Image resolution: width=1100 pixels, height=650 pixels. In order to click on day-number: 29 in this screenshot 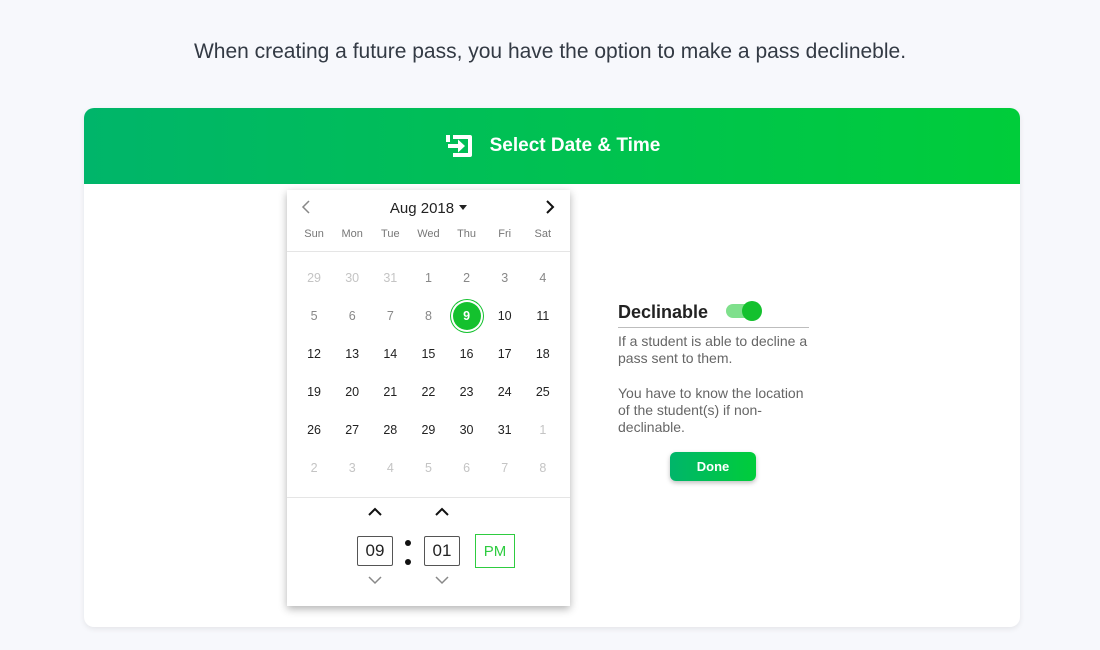, I will do `click(314, 278)`.